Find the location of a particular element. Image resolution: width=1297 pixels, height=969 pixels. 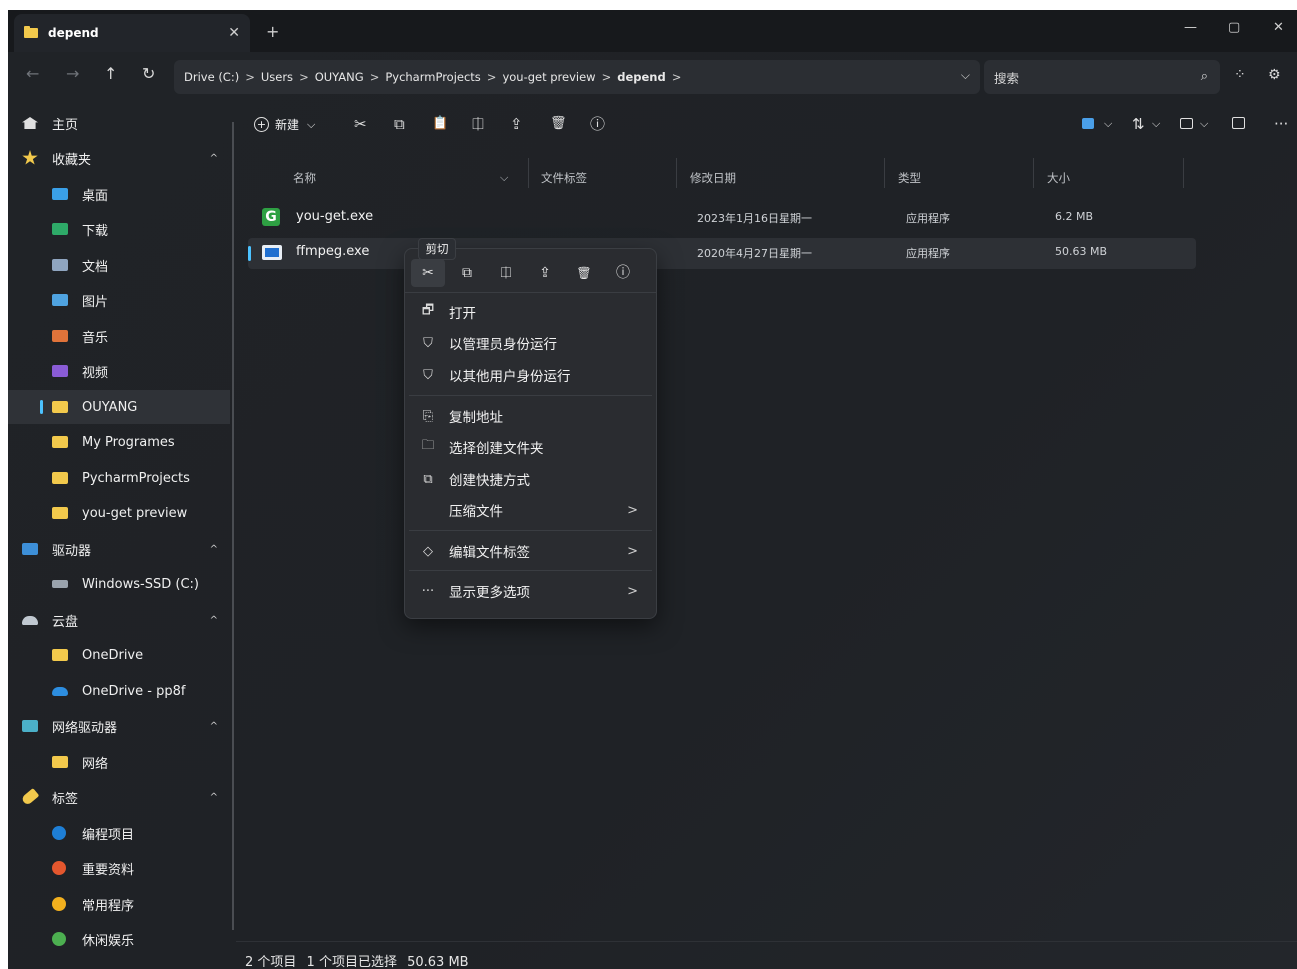

close-window-button: ✕ is located at coordinates (1278, 27).